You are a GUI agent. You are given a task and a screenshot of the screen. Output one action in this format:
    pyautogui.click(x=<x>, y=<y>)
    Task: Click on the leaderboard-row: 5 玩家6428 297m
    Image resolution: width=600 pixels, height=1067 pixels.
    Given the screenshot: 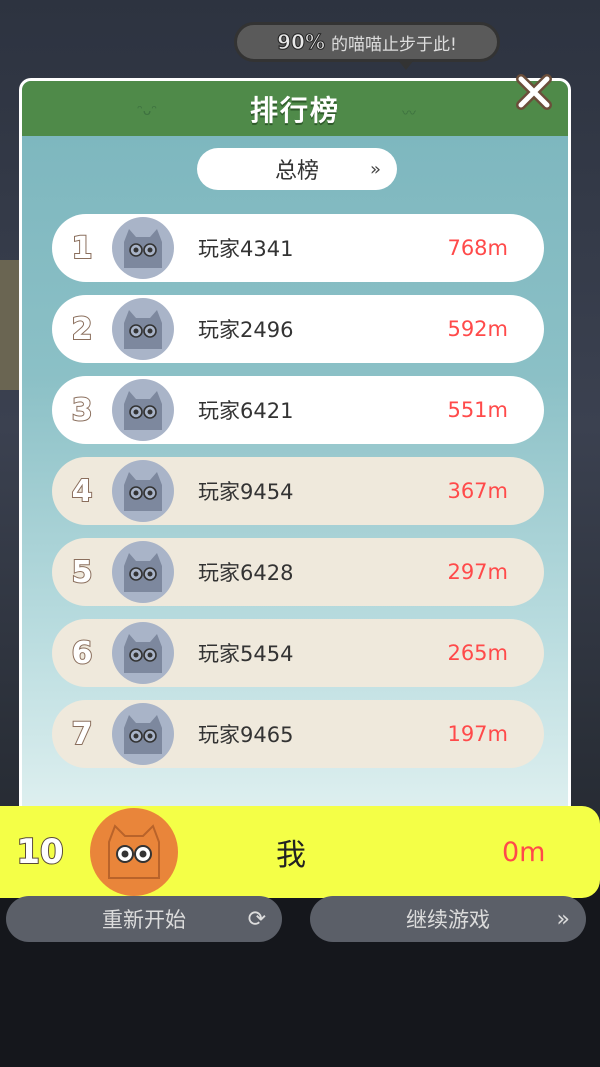 What is the action you would take?
    pyautogui.click(x=298, y=572)
    